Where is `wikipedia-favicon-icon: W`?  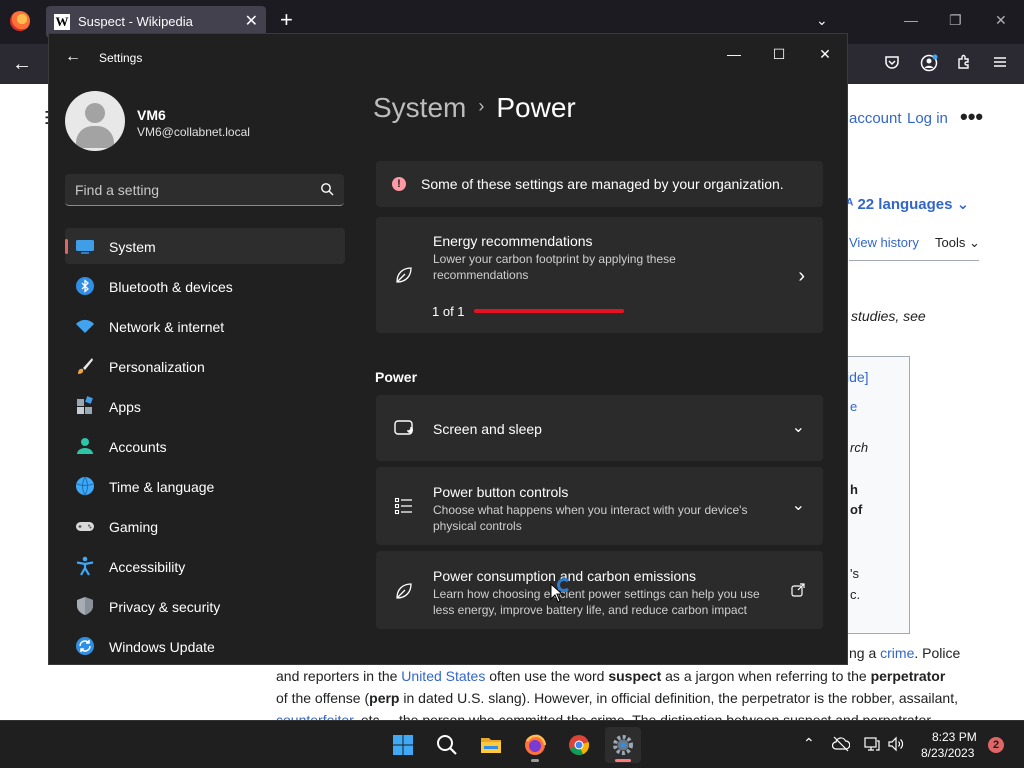
wikipedia-favicon-icon: W is located at coordinates (62, 22).